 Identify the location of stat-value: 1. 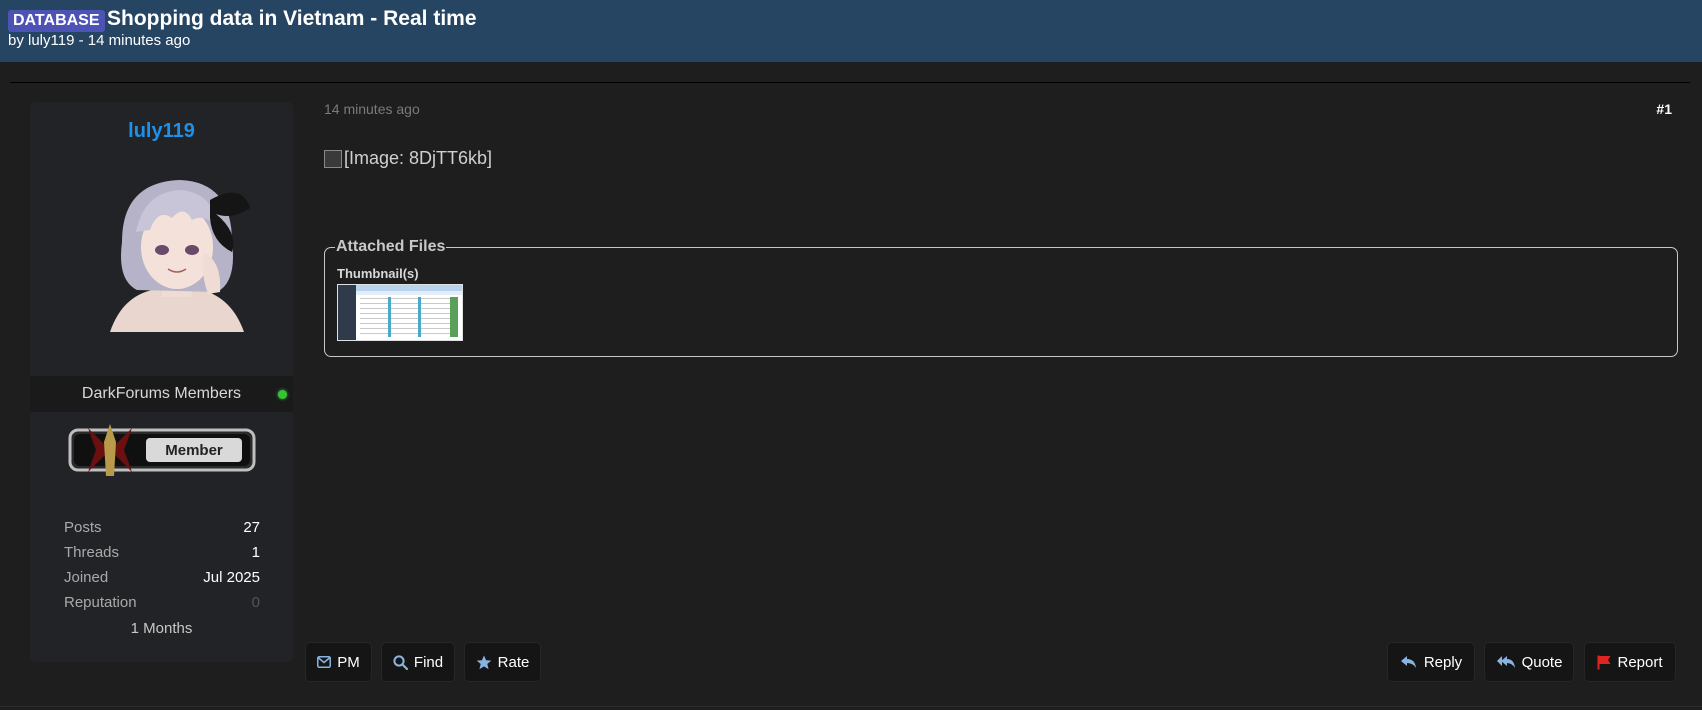
(255, 552).